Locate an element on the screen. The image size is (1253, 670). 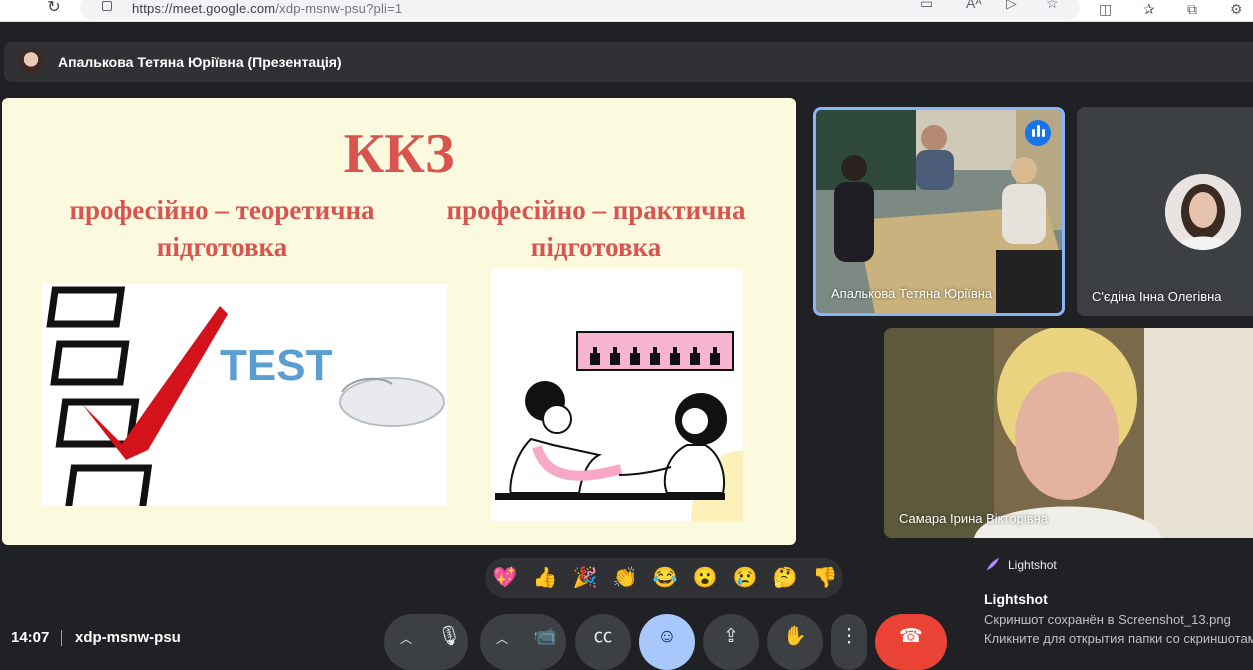
present-button: ⇪ is located at coordinates (731, 642).